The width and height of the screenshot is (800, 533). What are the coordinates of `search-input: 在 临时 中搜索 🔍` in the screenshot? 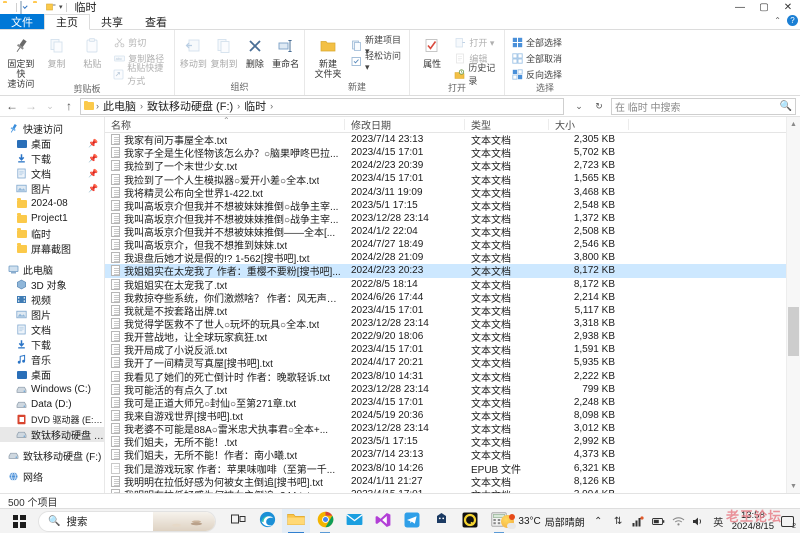 It's located at (703, 106).